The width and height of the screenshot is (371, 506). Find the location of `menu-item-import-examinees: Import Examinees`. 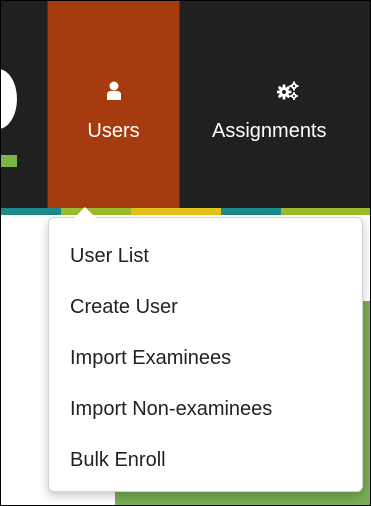

menu-item-import-examinees: Import Examinees is located at coordinates (205, 365).